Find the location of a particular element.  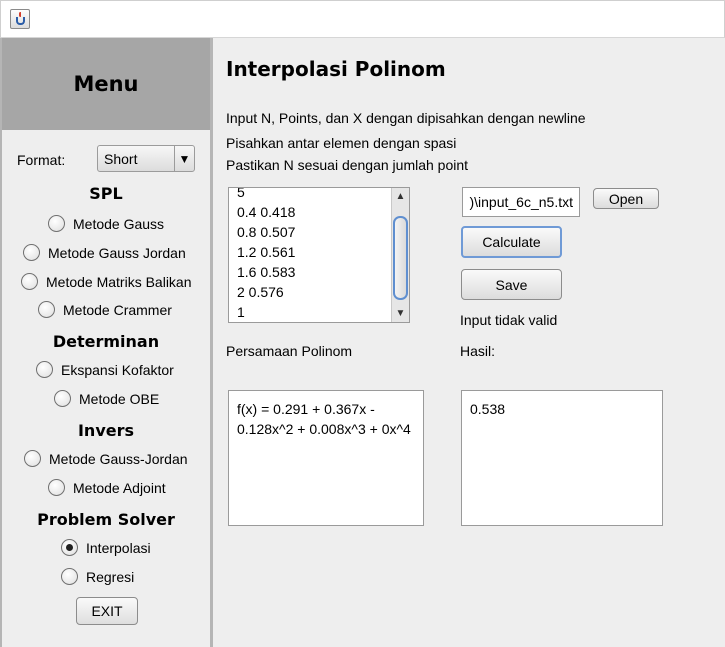

save-button: Save is located at coordinates (511, 284).